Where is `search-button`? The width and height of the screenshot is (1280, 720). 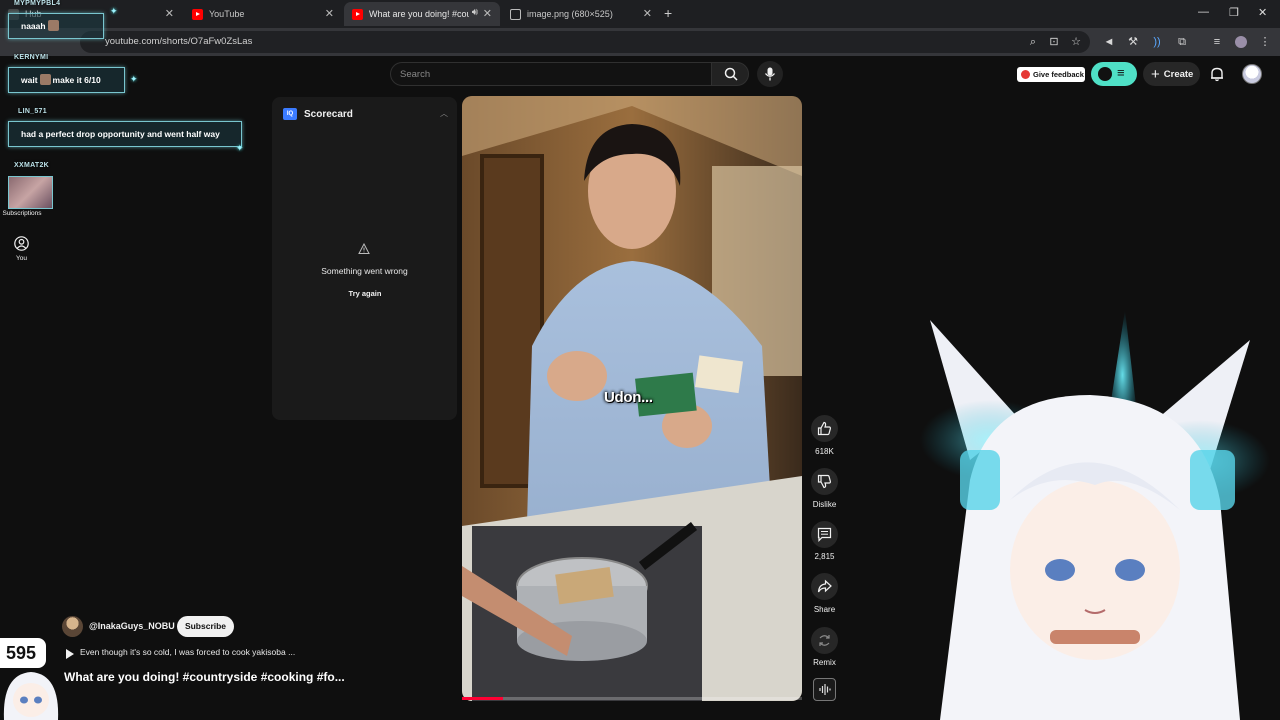 search-button is located at coordinates (730, 74).